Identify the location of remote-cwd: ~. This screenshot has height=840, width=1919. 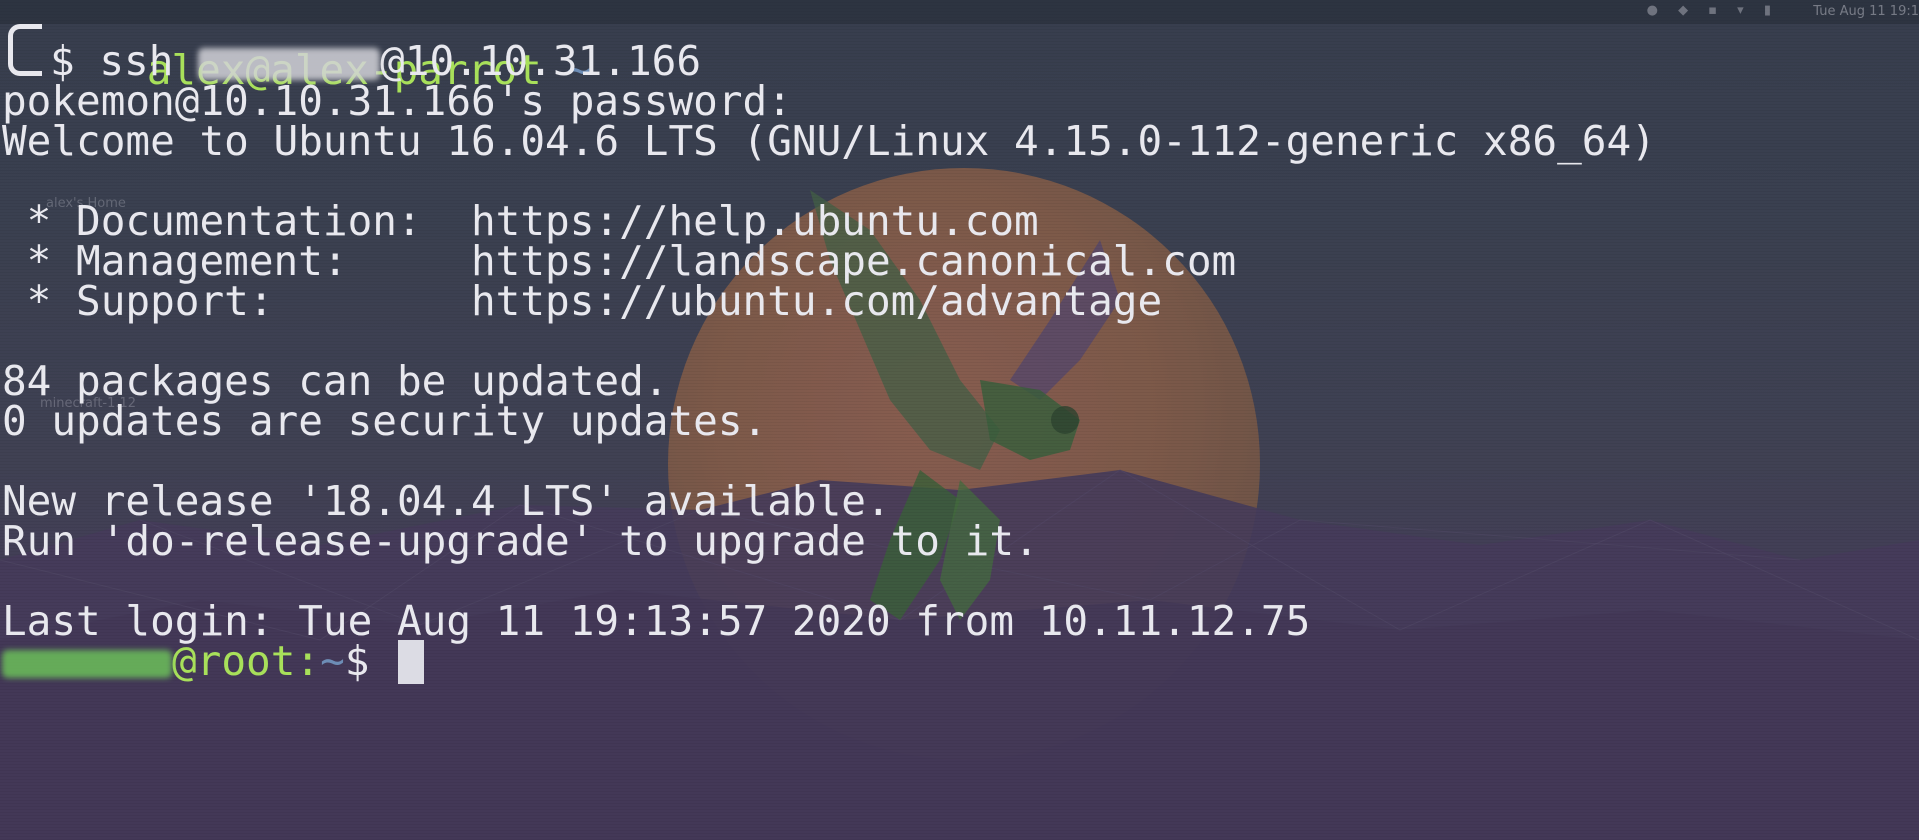
(332, 661).